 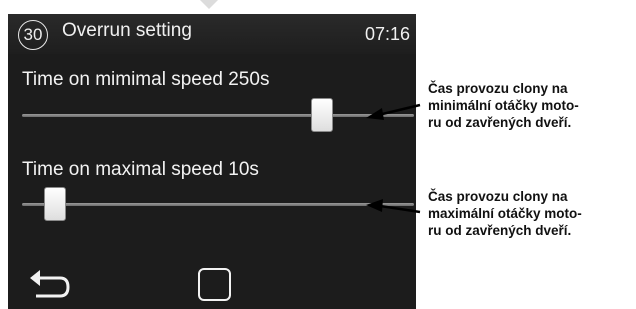 I want to click on screen-number-badge: 30, so click(x=33, y=35).